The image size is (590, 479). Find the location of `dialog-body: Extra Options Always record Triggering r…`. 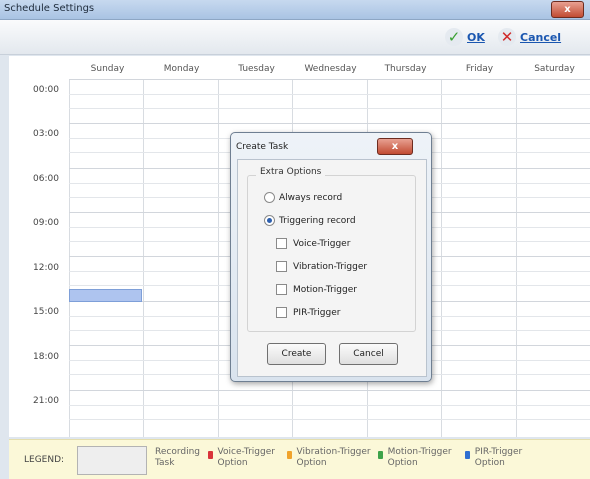

dialog-body: Extra Options Always record Triggering r… is located at coordinates (332, 268).